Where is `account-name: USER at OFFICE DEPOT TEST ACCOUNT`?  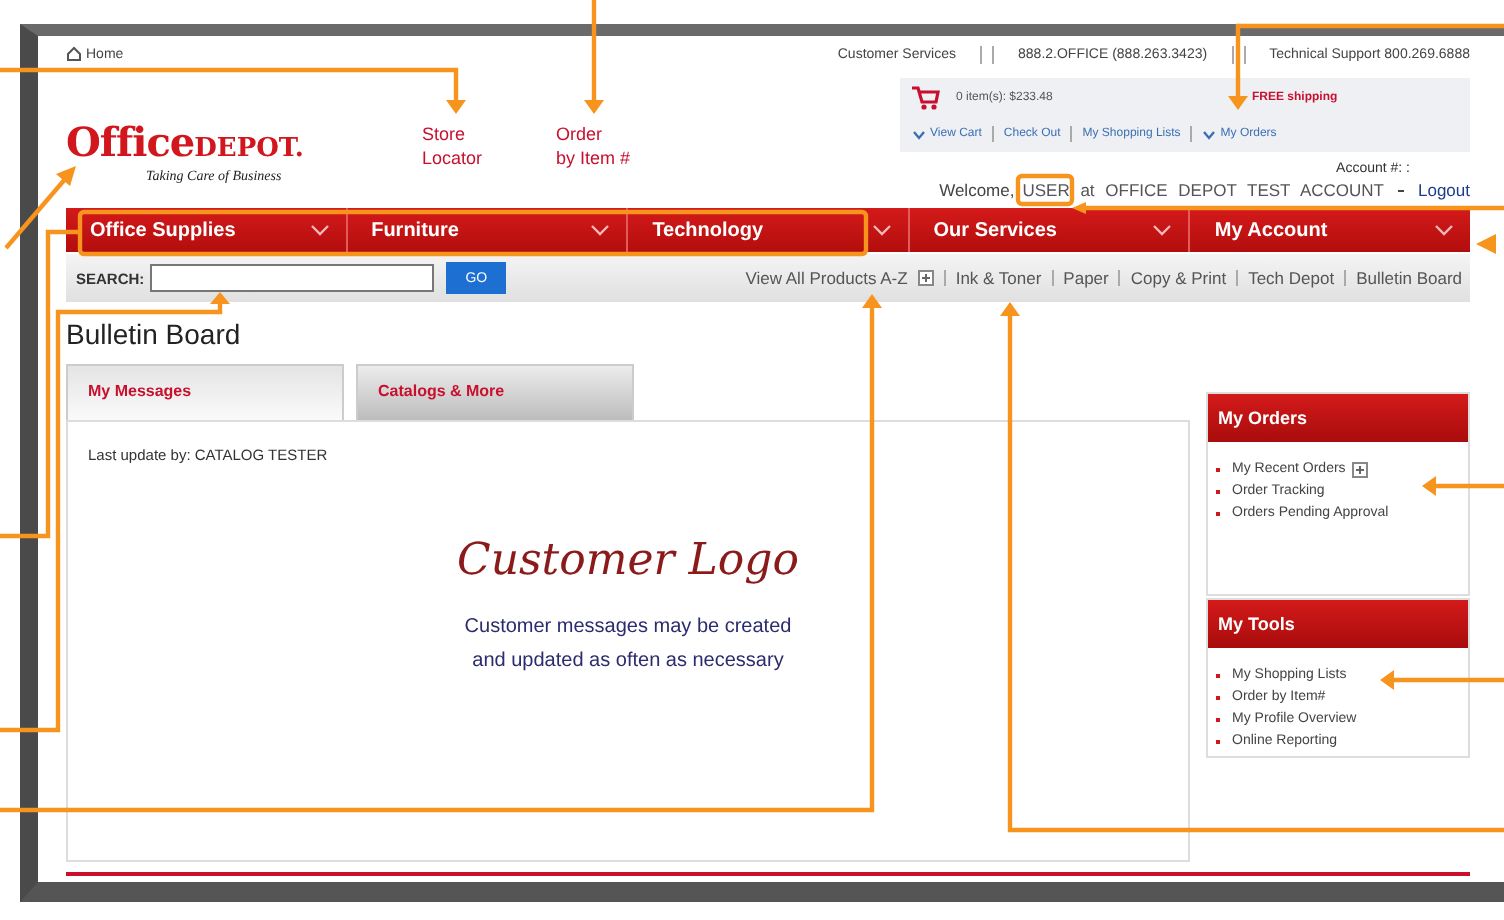
account-name: USER at OFFICE DEPOT TEST ACCOUNT is located at coordinates (1203, 190).